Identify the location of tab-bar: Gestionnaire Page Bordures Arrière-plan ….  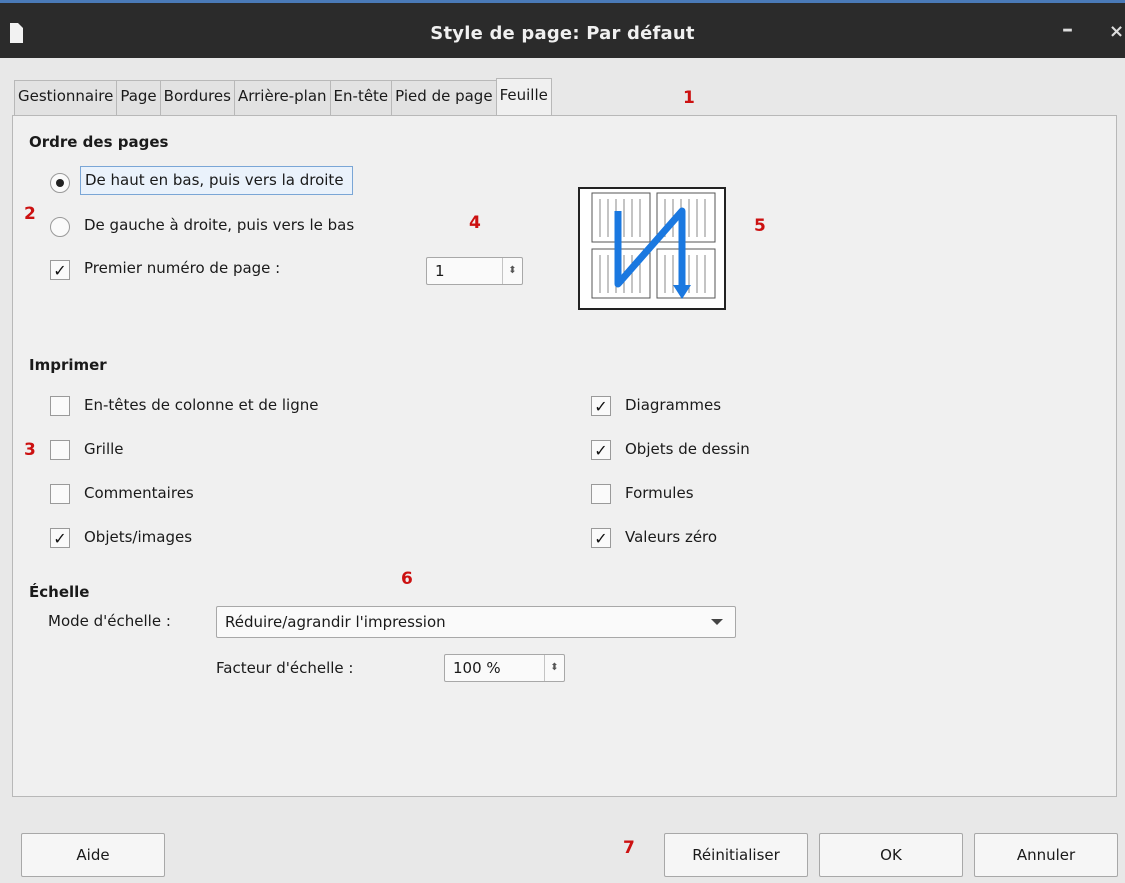
(283, 97).